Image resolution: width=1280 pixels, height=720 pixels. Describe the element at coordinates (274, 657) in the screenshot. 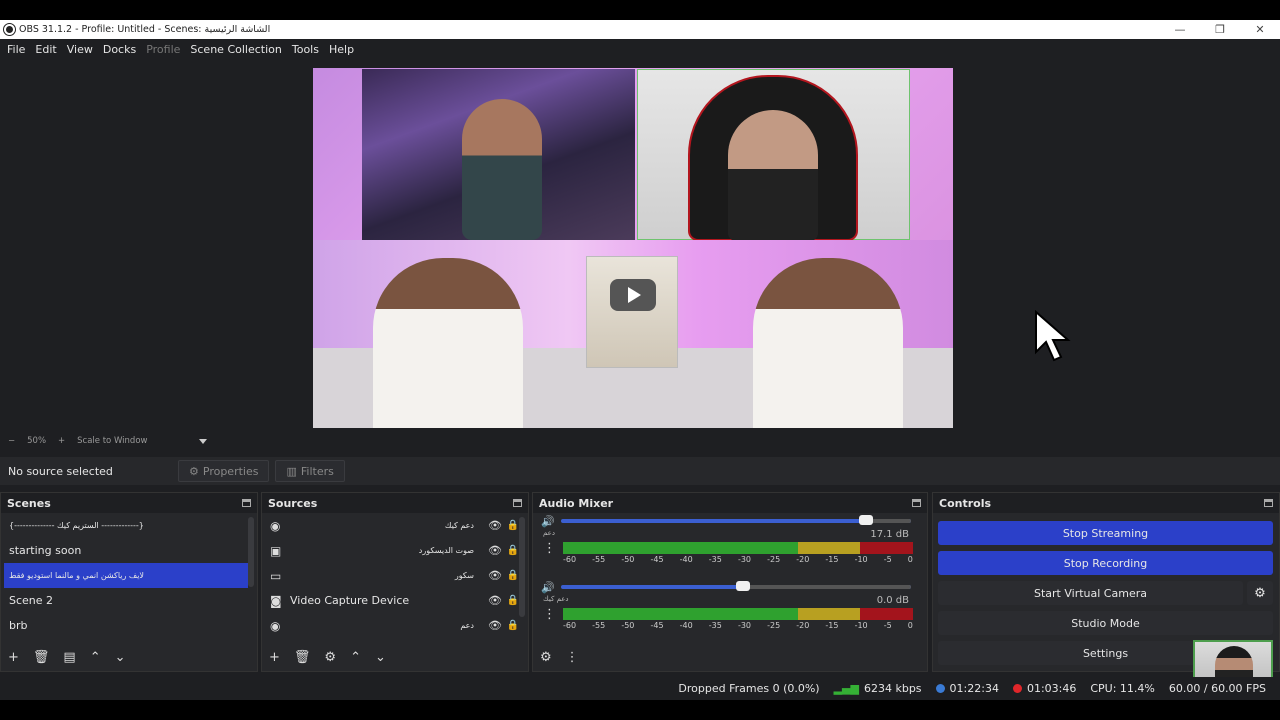

I see `add-source-icon: +` at that location.